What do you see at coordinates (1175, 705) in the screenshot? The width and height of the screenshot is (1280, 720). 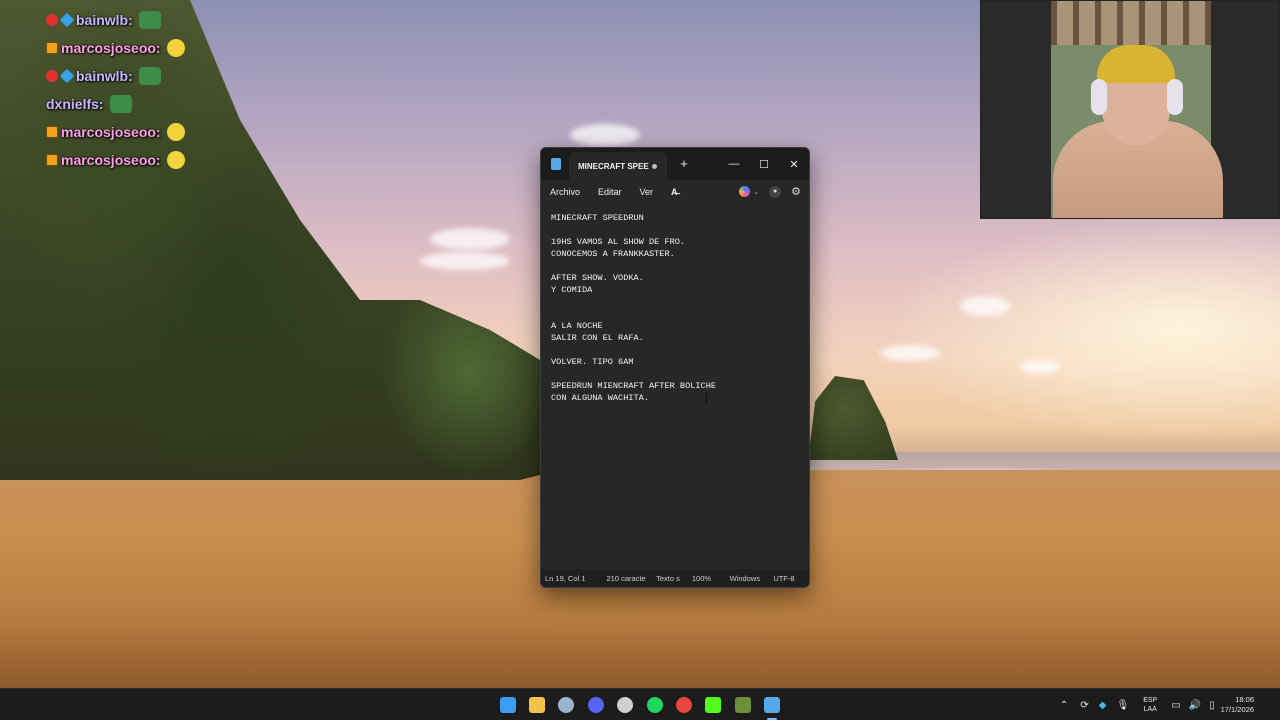 I see `network-icon: ▭` at bounding box center [1175, 705].